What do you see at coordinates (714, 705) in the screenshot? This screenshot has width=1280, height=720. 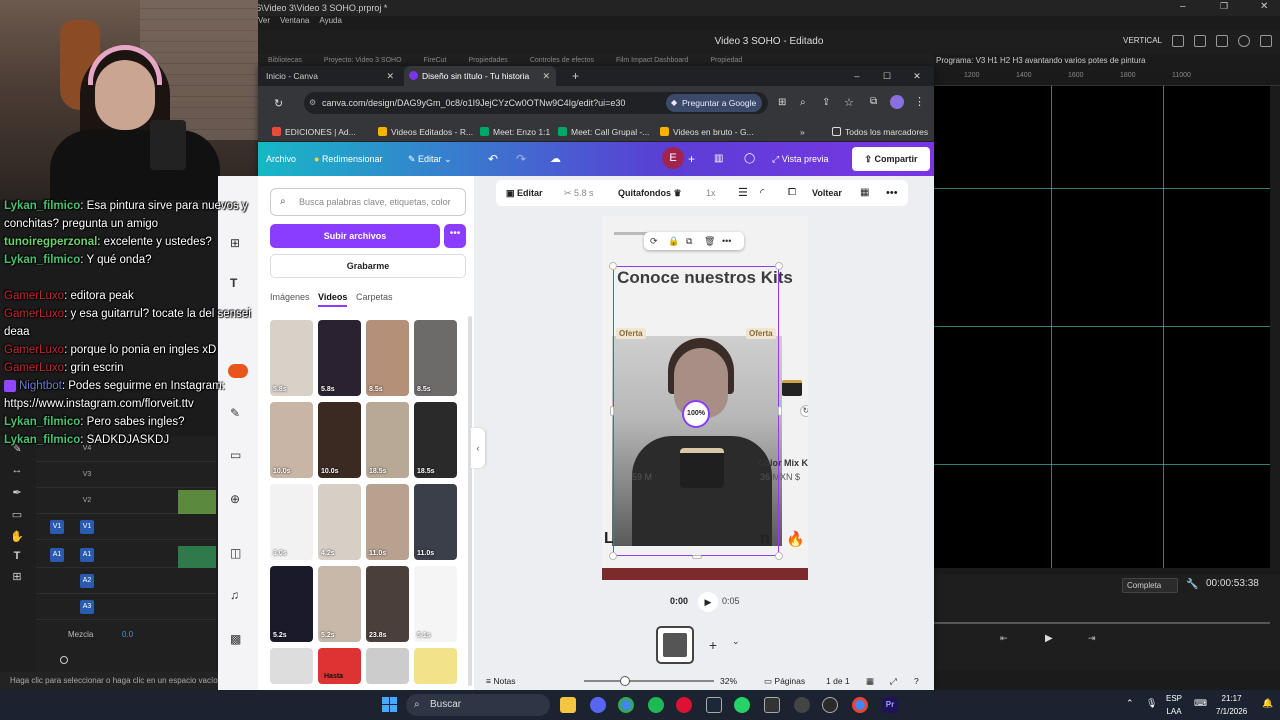 I see `steam-icon` at bounding box center [714, 705].